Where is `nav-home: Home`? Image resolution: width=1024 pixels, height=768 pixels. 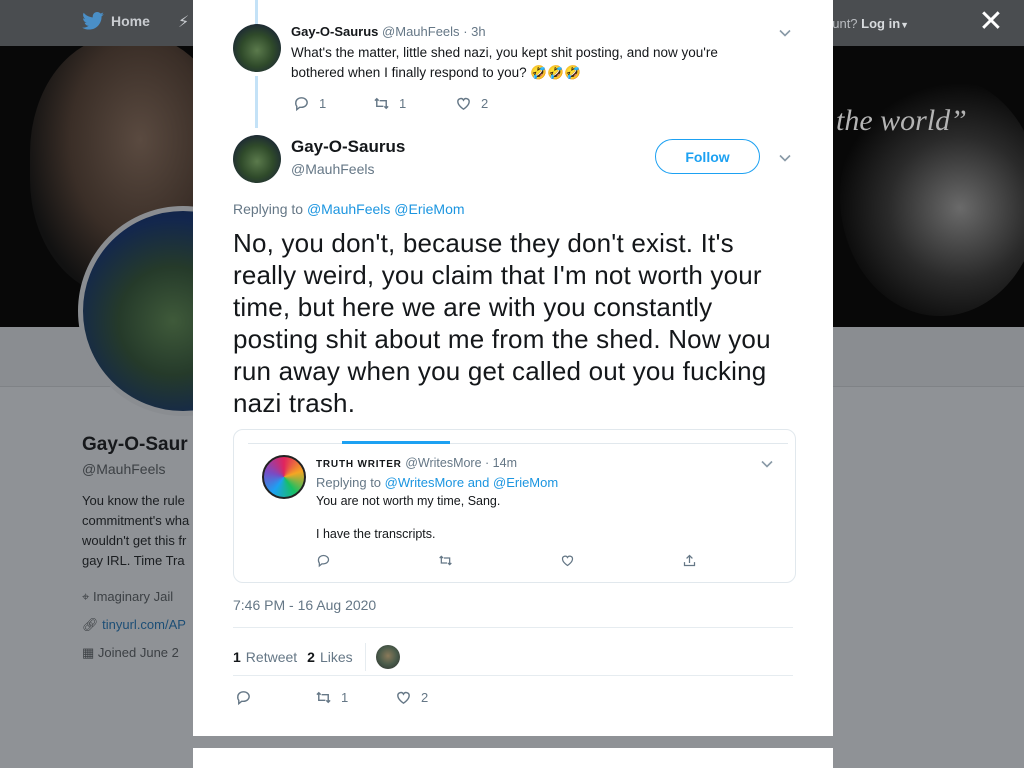
nav-home: Home is located at coordinates (116, 21).